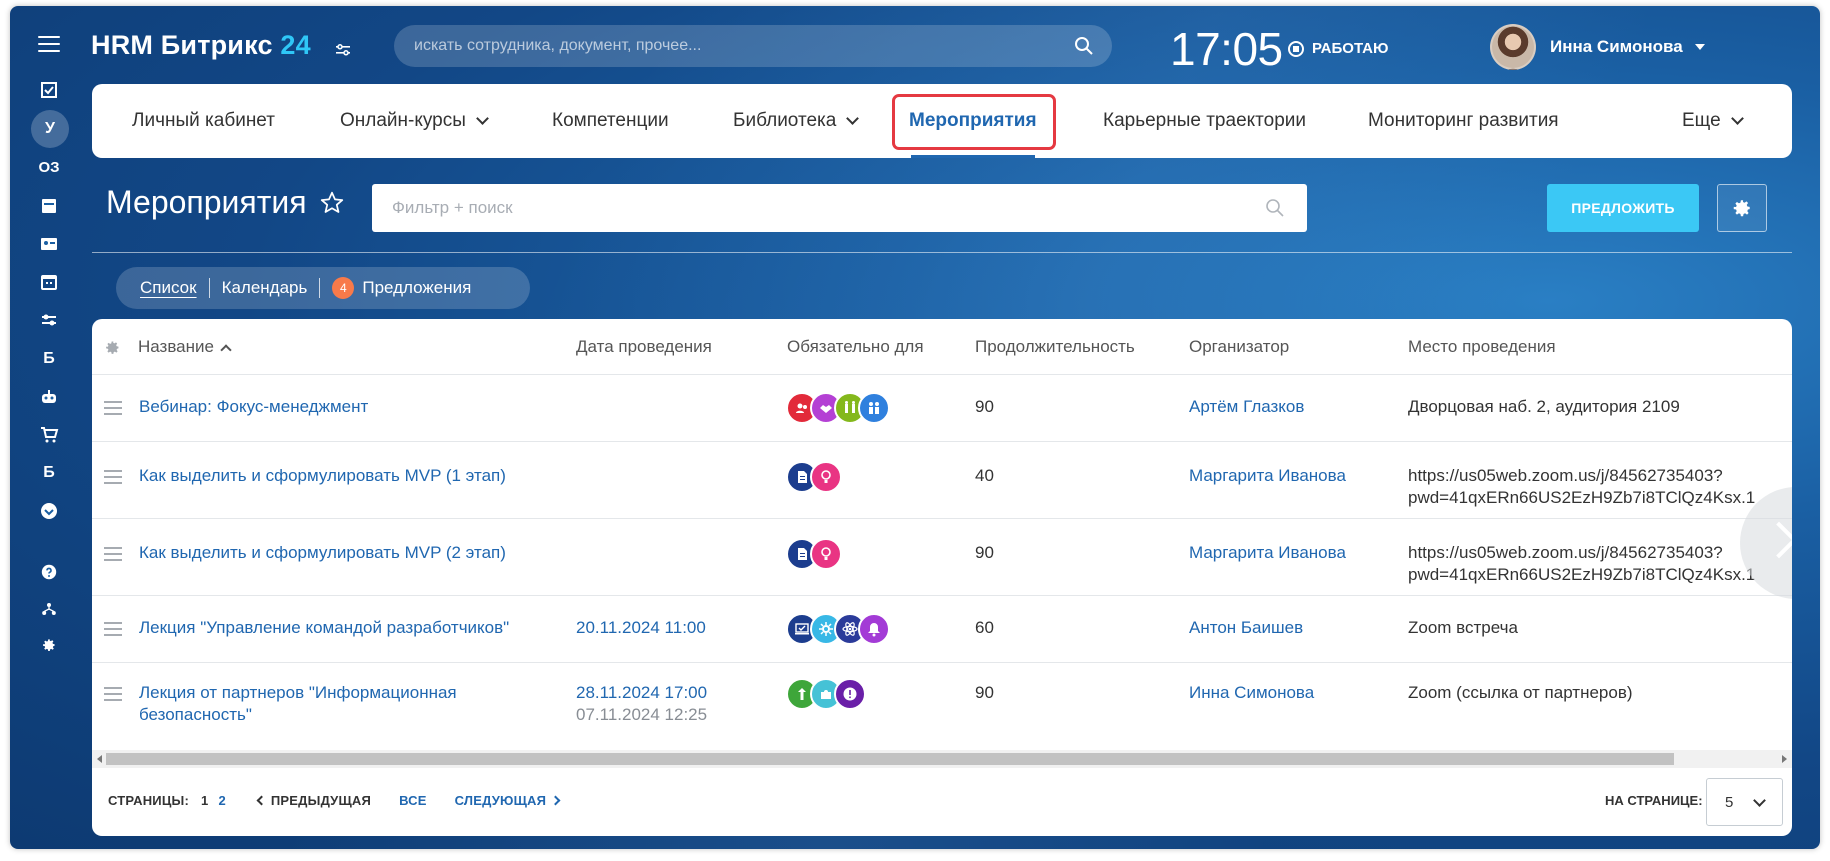 Image resolution: width=1830 pixels, height=861 pixels. Describe the element at coordinates (49, 44) in the screenshot. I see `hamburger-menu-icon` at that location.